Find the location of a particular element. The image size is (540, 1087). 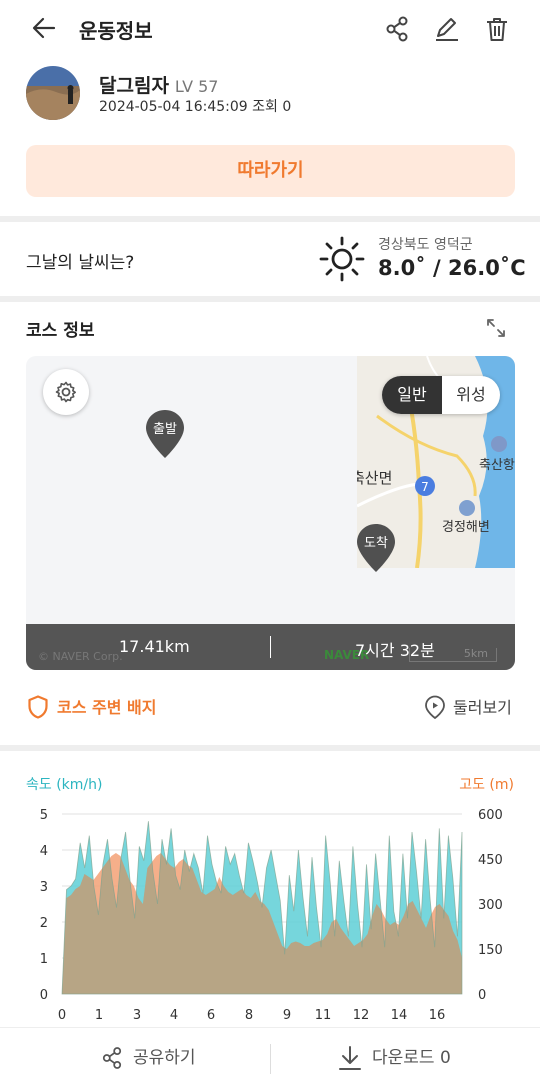

gear-icon is located at coordinates (65, 392).